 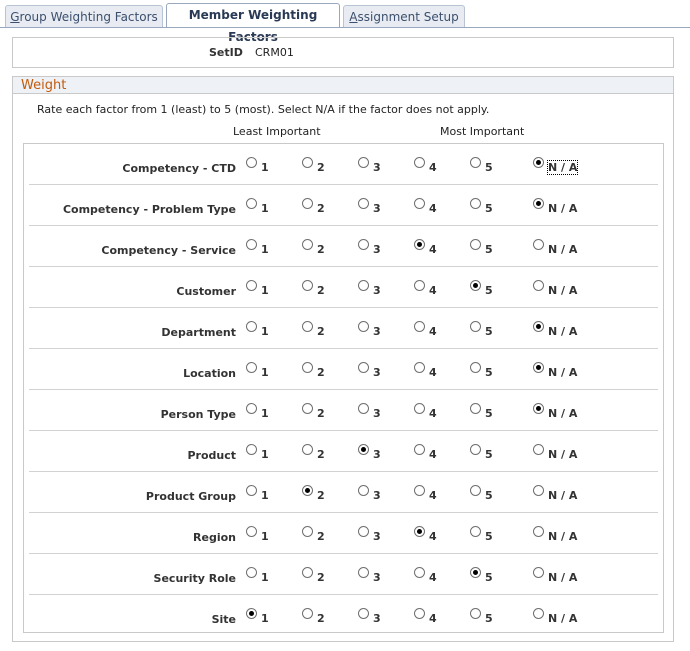 What do you see at coordinates (223, 619) in the screenshot?
I see `factor-label: Site` at bounding box center [223, 619].